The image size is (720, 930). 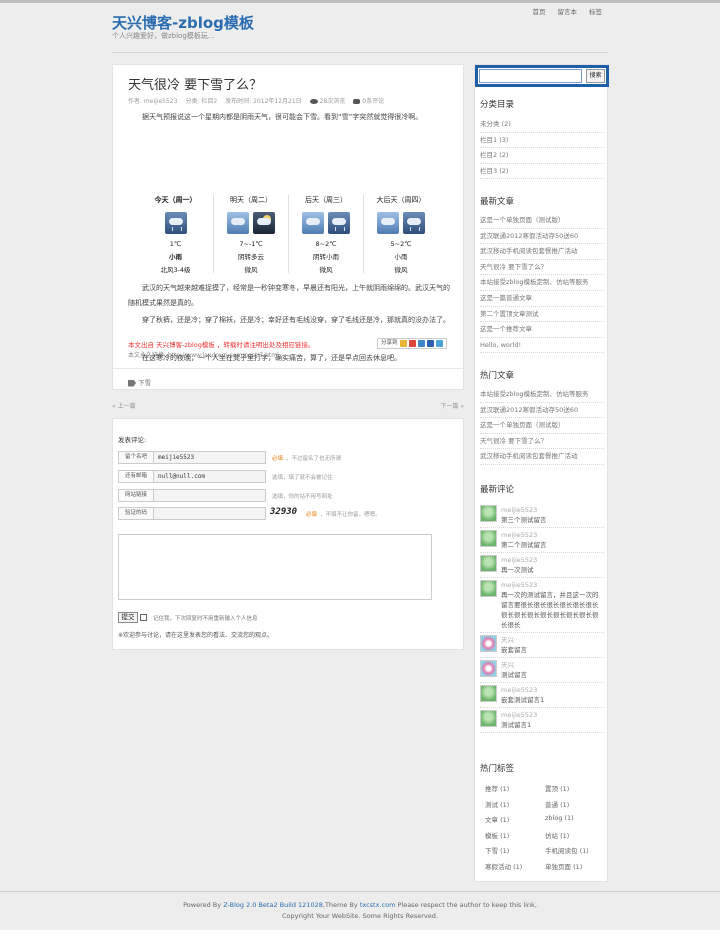 What do you see at coordinates (515, 835) in the screenshot?
I see `tag-item: 模板 (1)` at bounding box center [515, 835].